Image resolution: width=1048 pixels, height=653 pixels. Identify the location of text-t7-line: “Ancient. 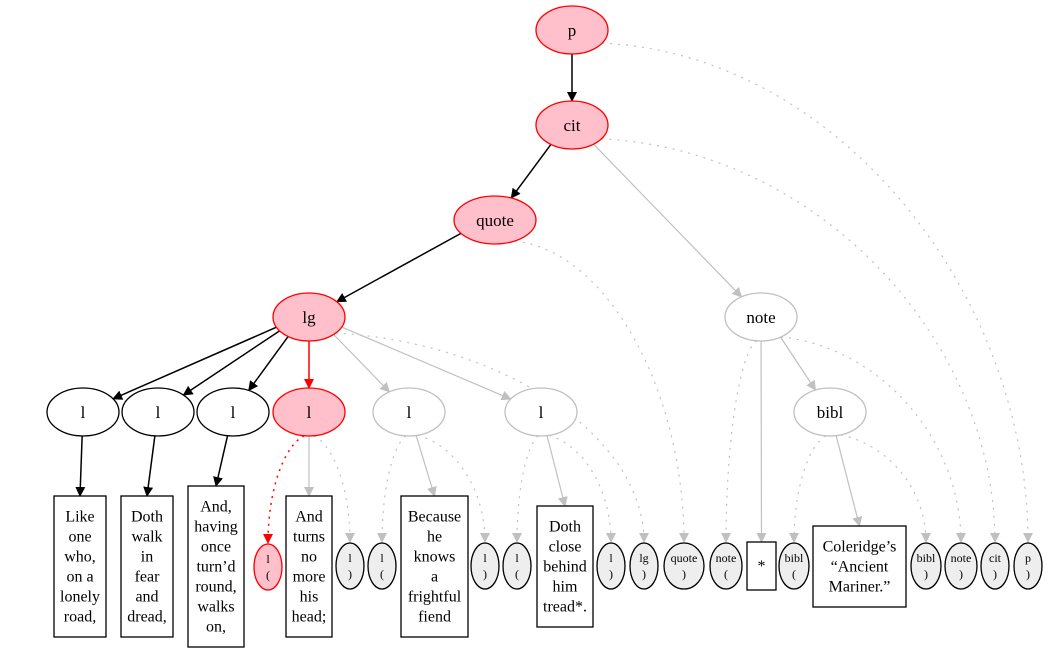
(860, 567).